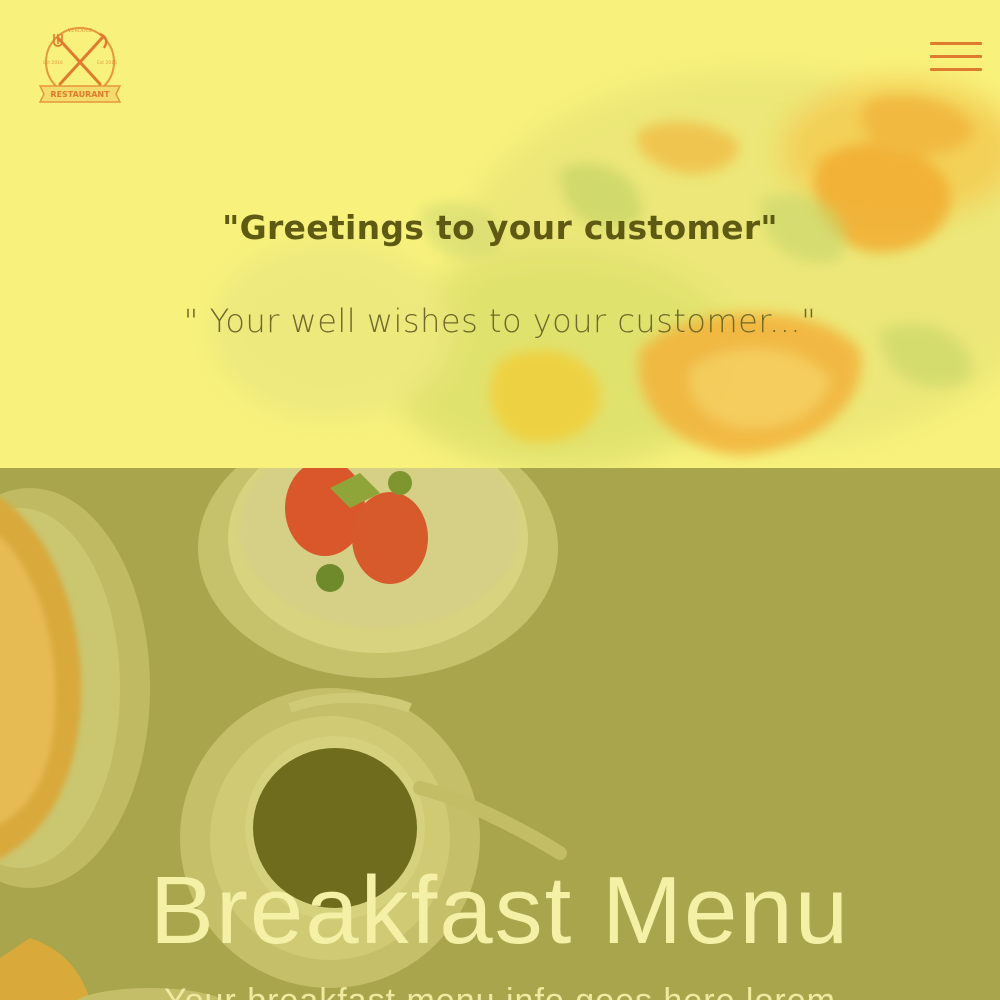  I want to click on svg-text: RESTAURANT, so click(80, 94).